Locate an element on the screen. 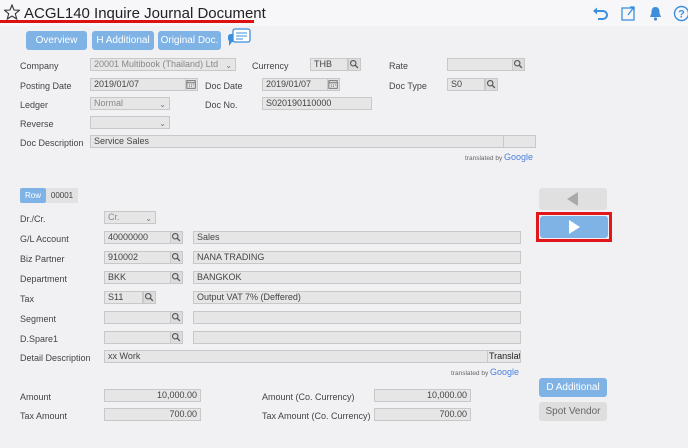  segment-name-field is located at coordinates (357, 317).